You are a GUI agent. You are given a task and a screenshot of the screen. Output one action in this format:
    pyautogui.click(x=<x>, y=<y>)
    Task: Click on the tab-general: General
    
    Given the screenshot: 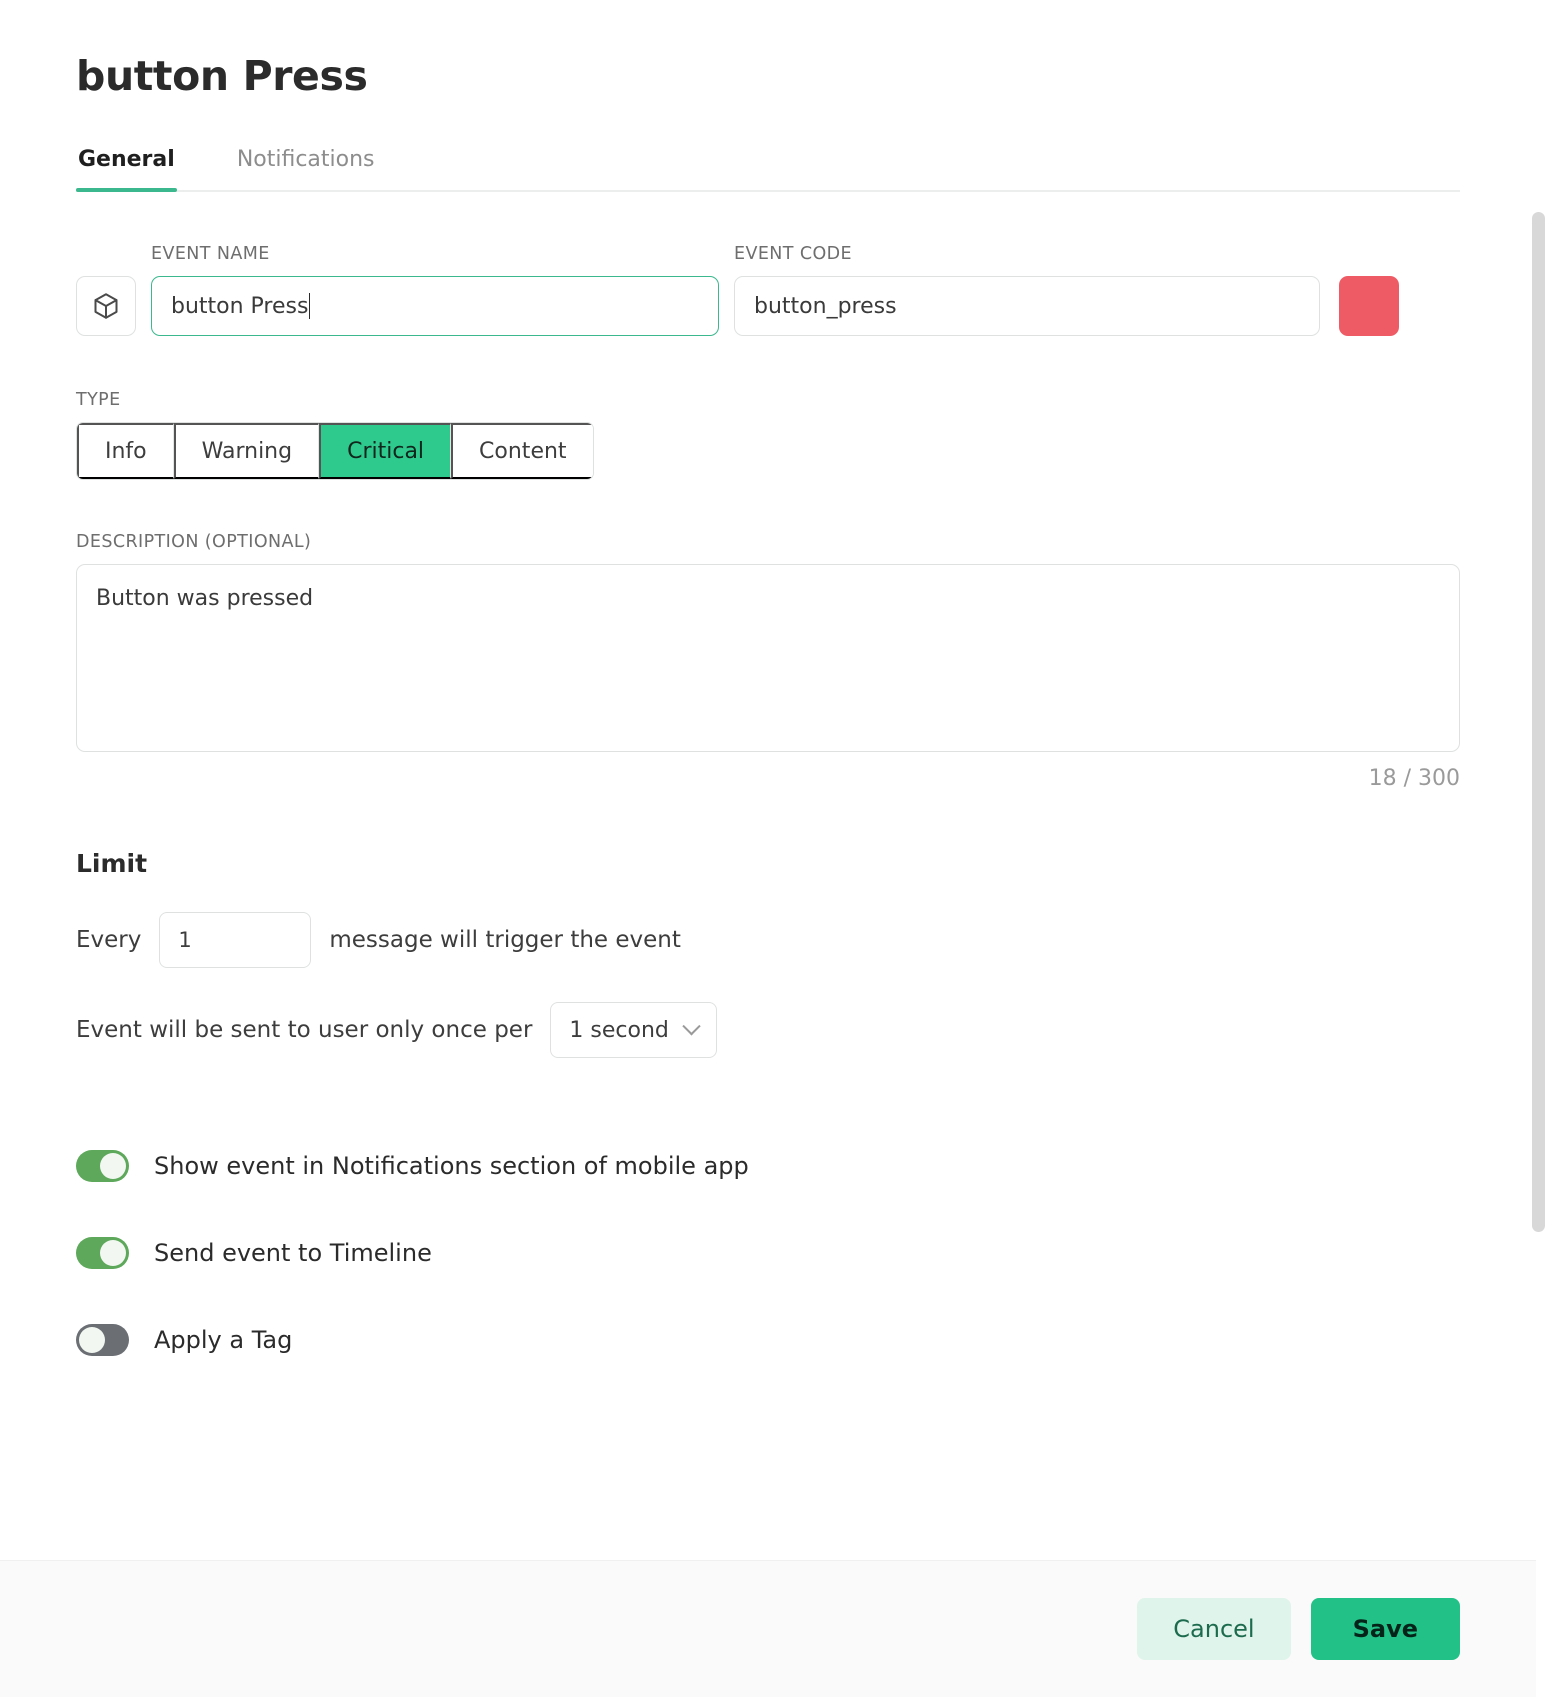 What is the action you would take?
    pyautogui.click(x=126, y=170)
    